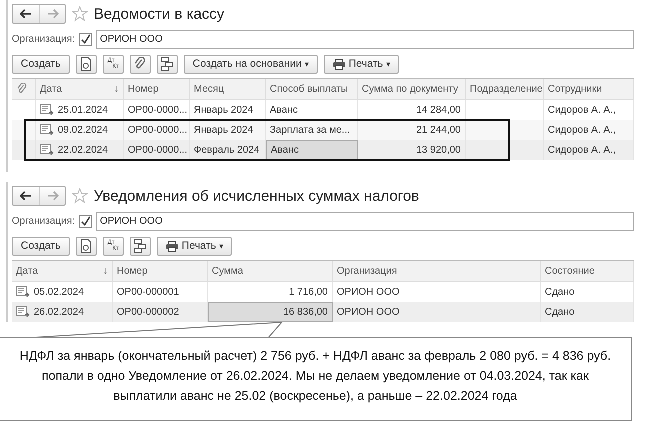  I want to click on cell-background: Сдано, so click(587, 312).